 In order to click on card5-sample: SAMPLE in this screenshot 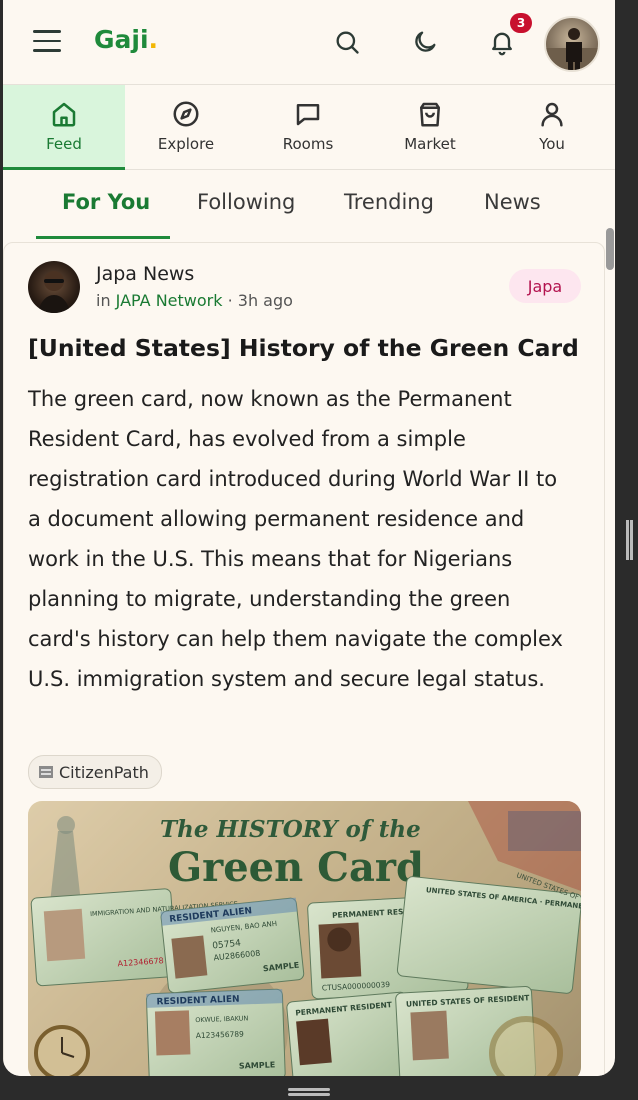, I will do `click(257, 1065)`.